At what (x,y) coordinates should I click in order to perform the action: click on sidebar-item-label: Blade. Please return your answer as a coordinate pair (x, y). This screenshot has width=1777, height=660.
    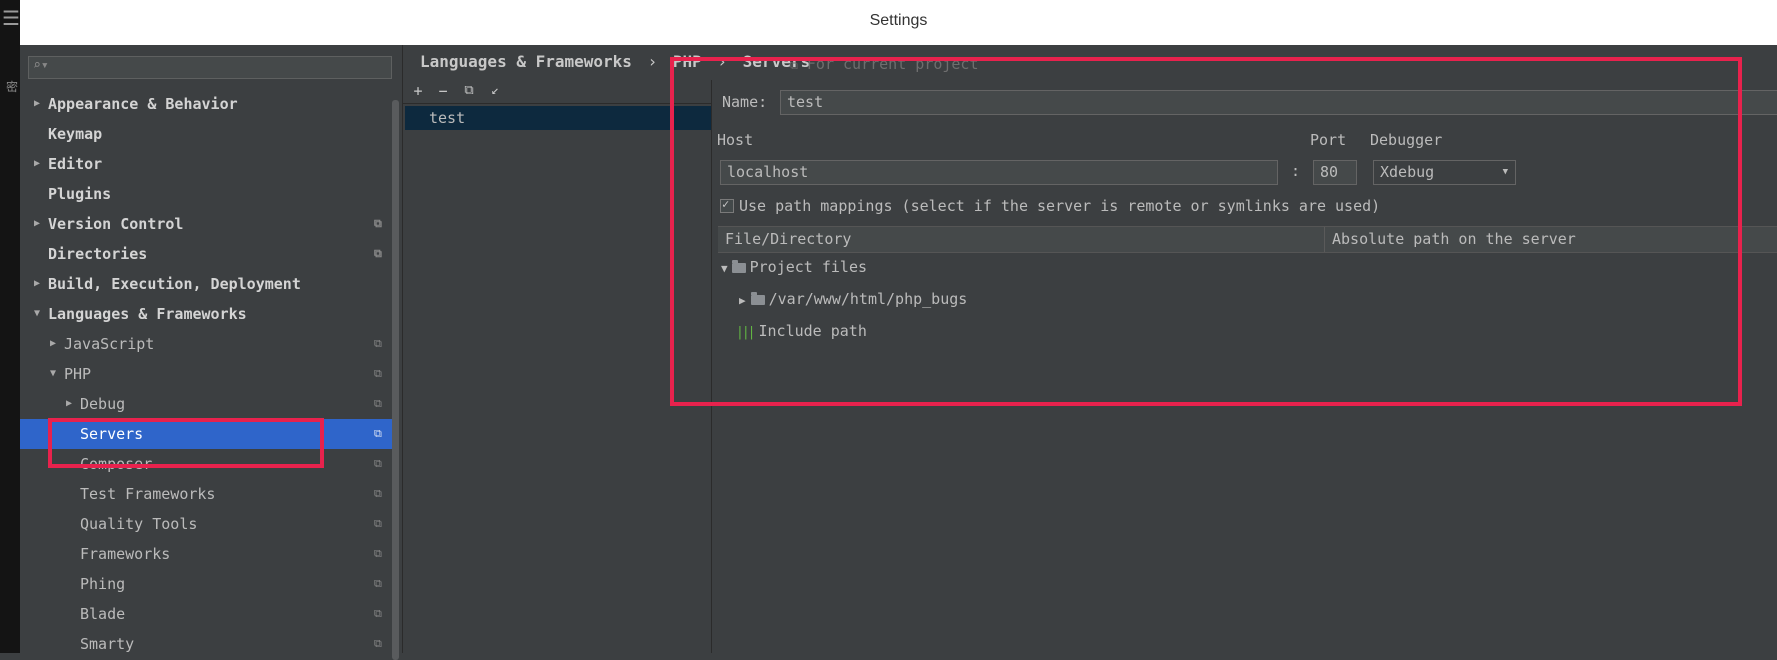
    Looking at the image, I should click on (103, 614).